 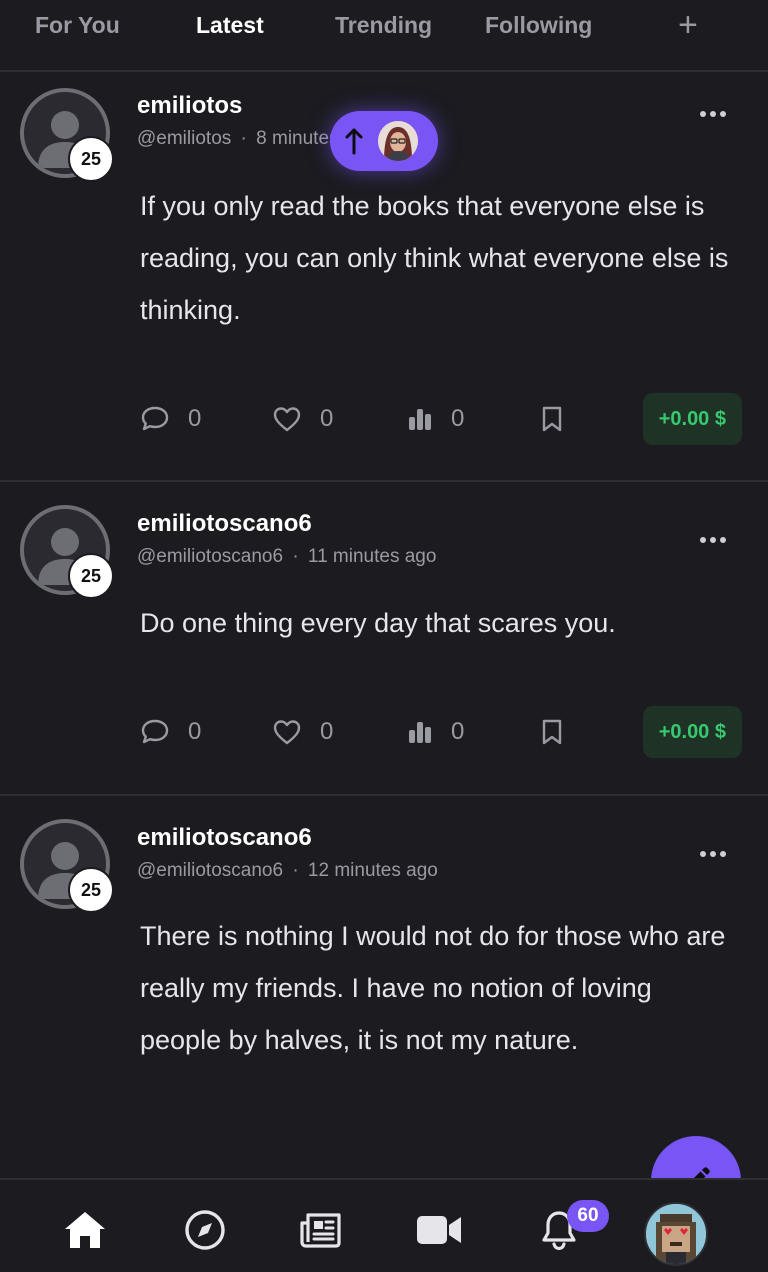 I want to click on add-tab-button: +, so click(x=688, y=25).